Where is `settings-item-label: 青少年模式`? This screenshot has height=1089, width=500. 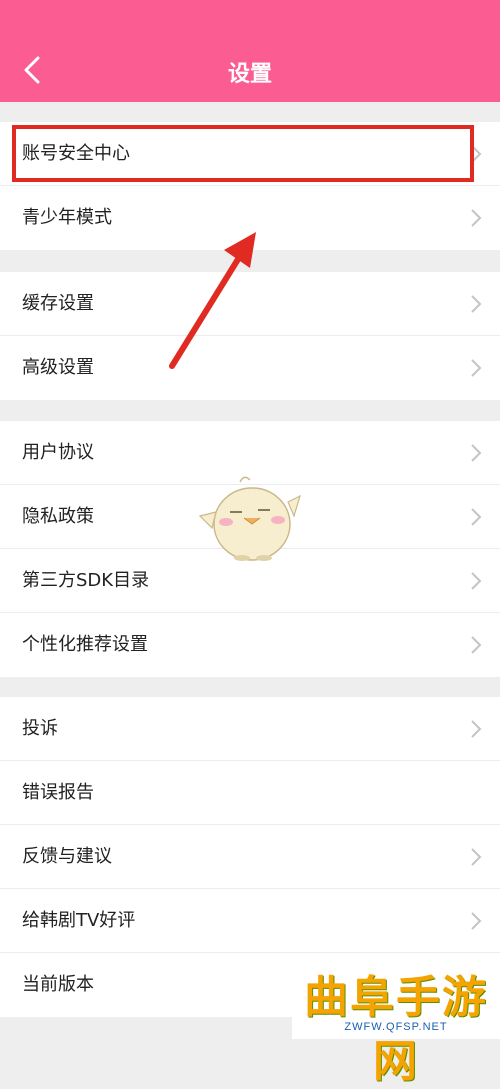
settings-item-label: 青少年模式 is located at coordinates (67, 217).